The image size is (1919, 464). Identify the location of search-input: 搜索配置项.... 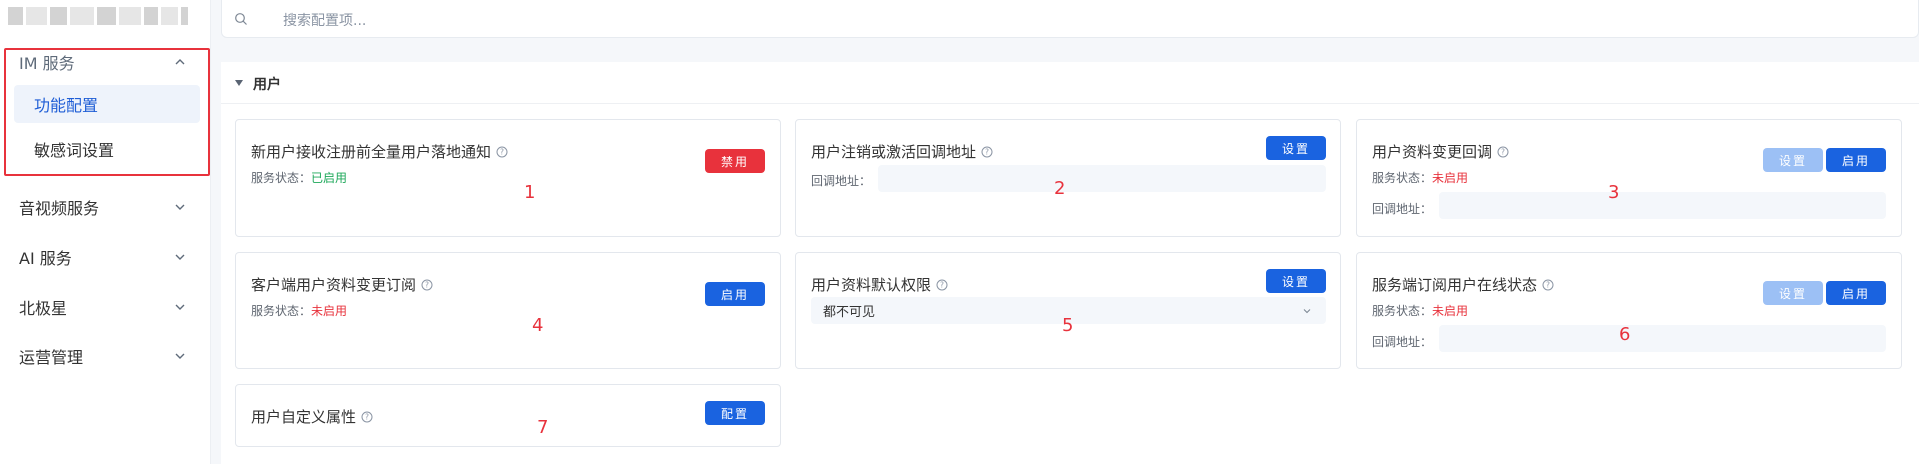
(324, 20).